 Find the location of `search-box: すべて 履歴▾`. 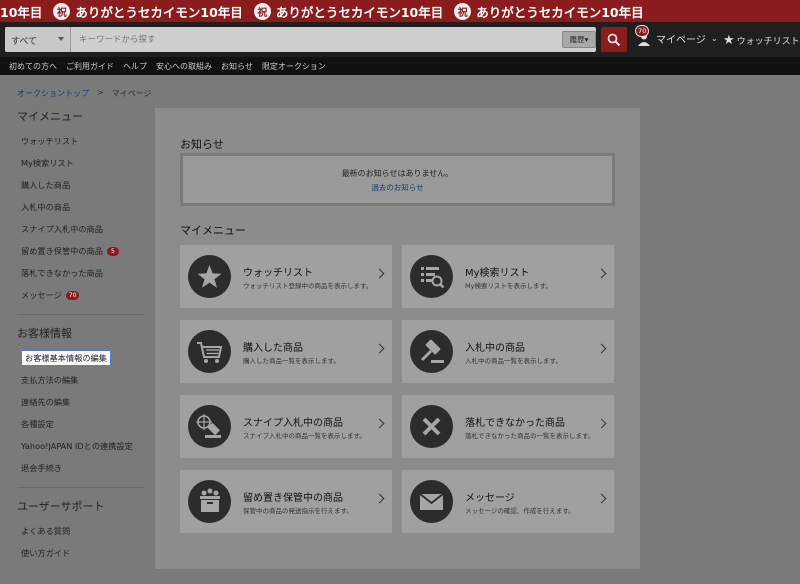

search-box: すべて 履歴▾ is located at coordinates (300, 39).